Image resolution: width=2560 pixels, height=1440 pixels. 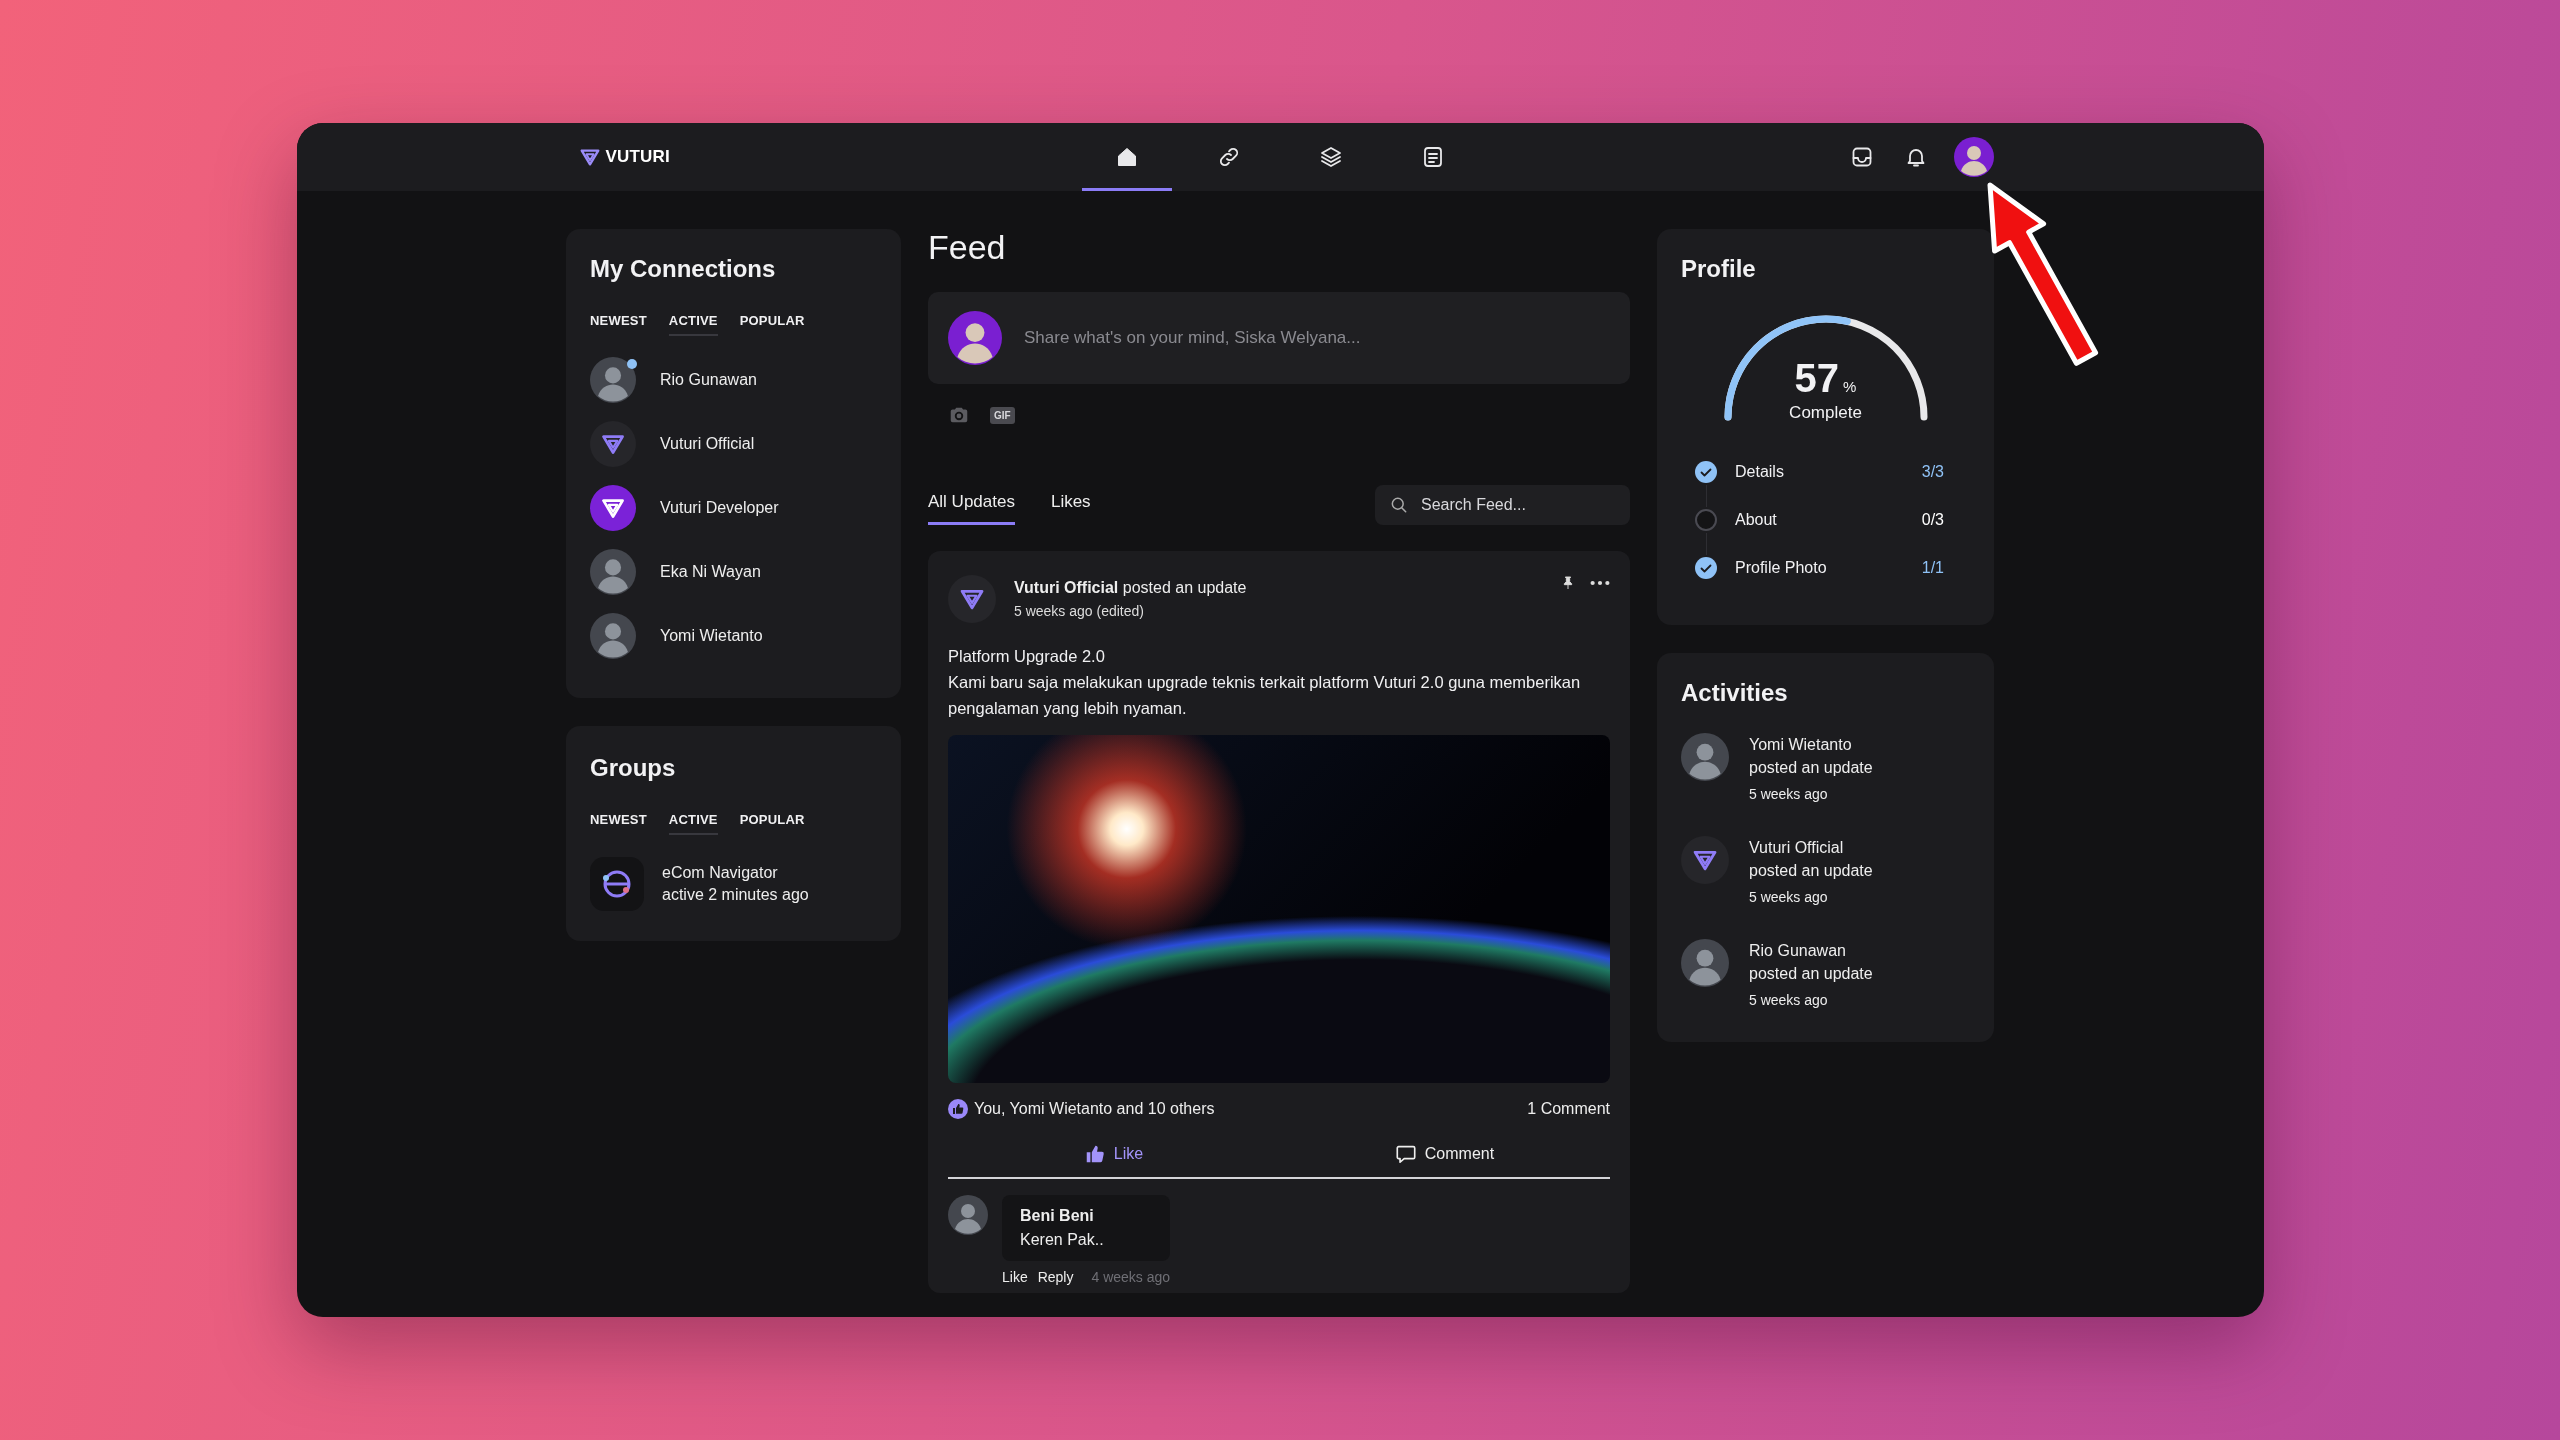 I want to click on more-icon, so click(x=1600, y=583).